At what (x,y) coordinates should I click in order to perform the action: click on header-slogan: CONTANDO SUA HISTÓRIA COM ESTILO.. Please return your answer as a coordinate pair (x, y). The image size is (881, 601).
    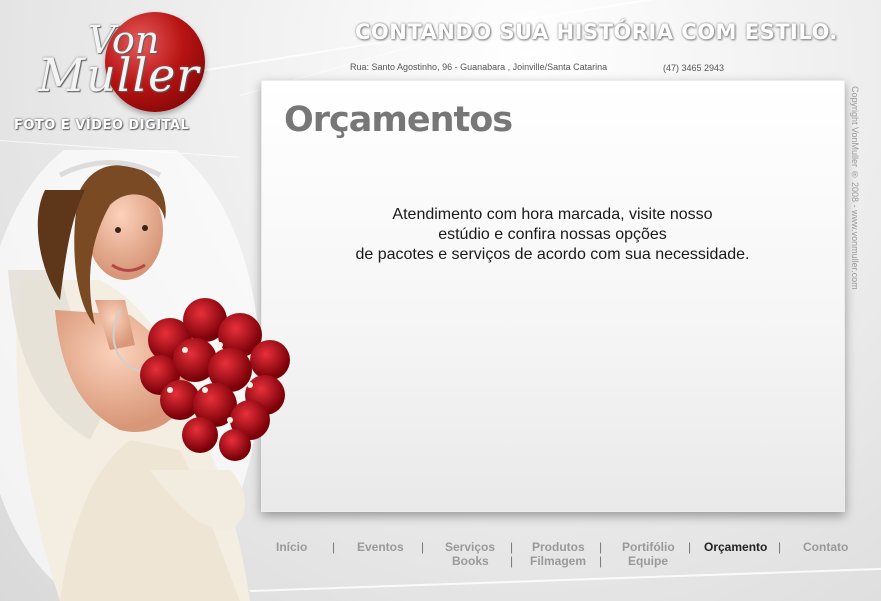
    Looking at the image, I should click on (596, 32).